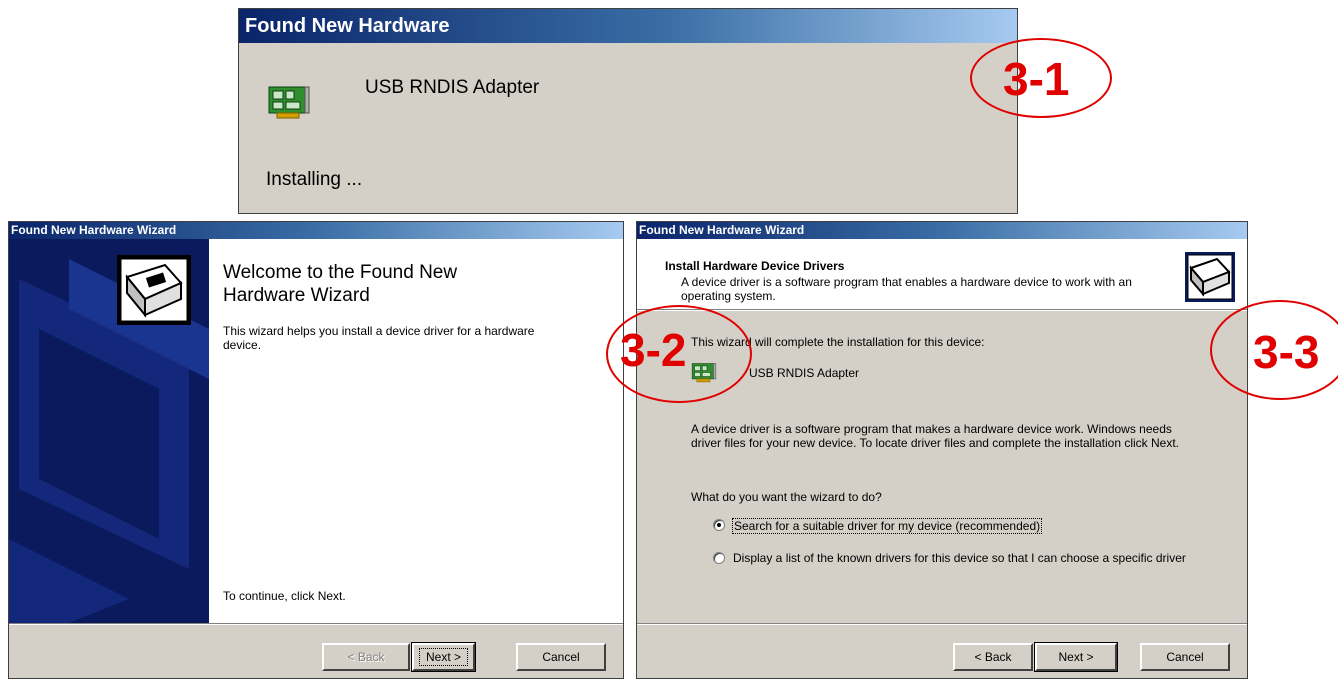 The width and height of the screenshot is (1338, 684). Describe the element at coordinates (804, 373) in the screenshot. I see `install-device-name: USB RNDIS Adapter` at that location.